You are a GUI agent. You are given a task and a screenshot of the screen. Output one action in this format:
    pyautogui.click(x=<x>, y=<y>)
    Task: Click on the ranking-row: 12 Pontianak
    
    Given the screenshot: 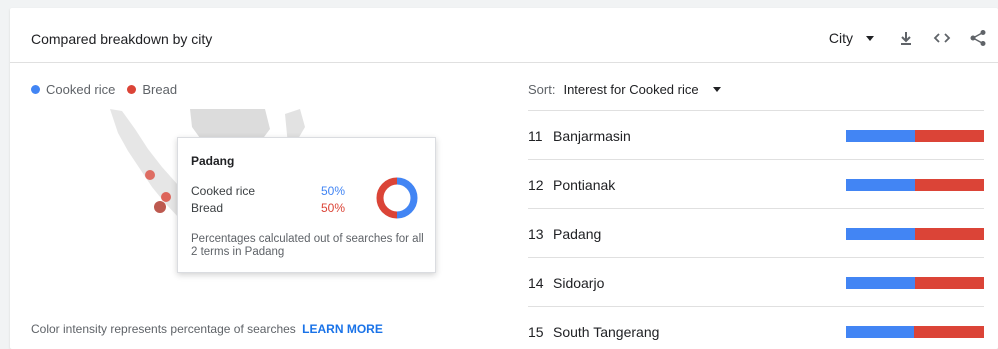 What is the action you would take?
    pyautogui.click(x=756, y=183)
    